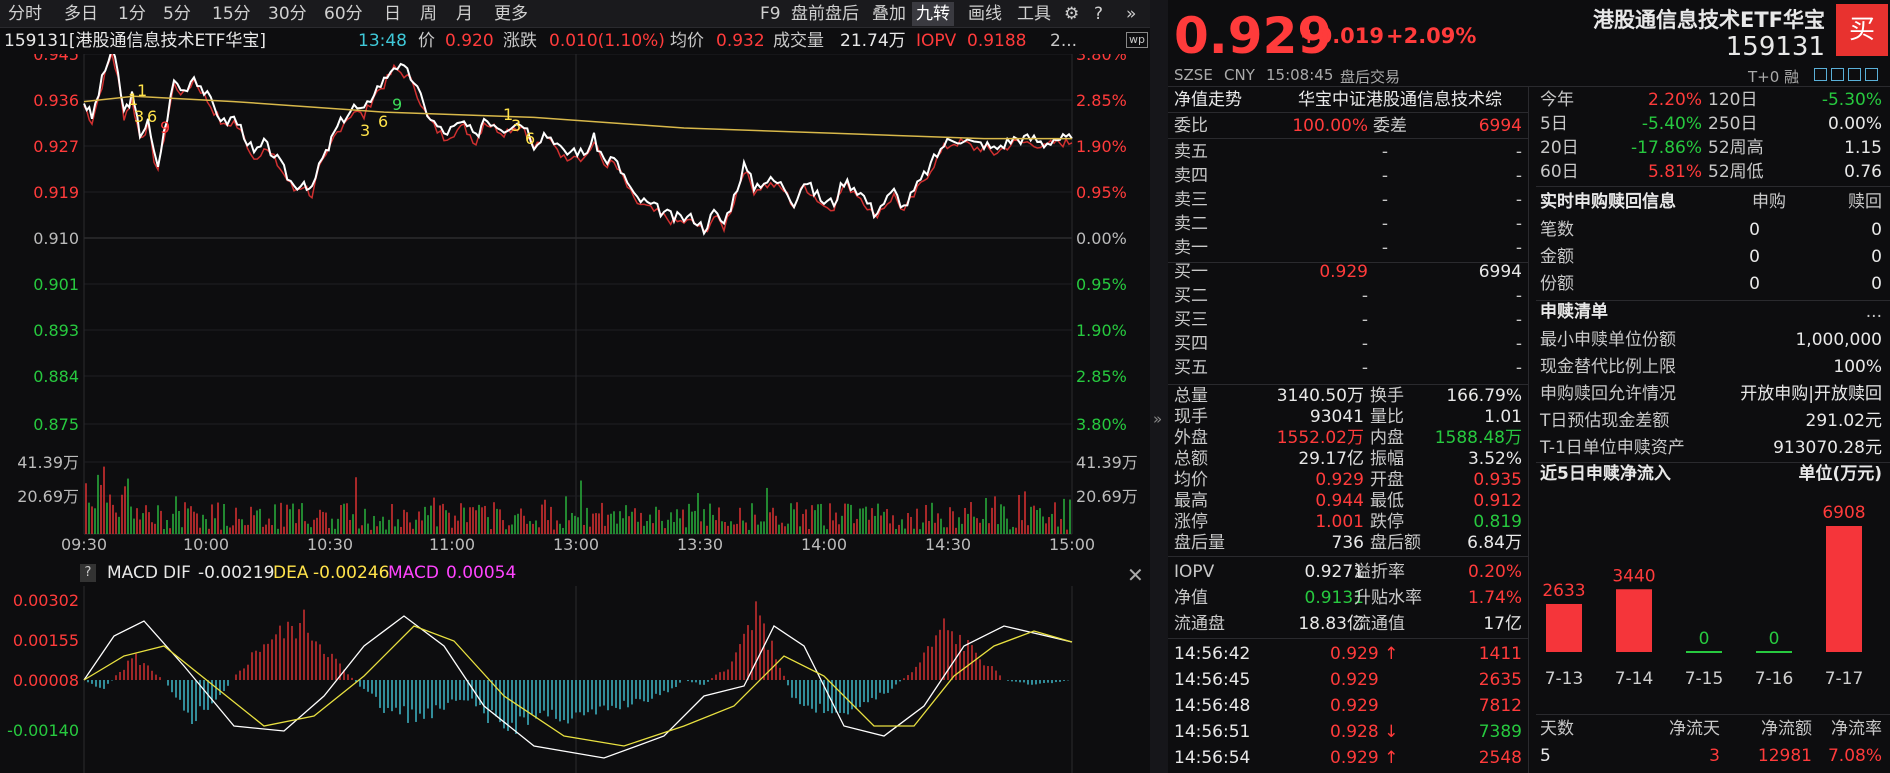 The width and height of the screenshot is (1890, 773). Describe the element at coordinates (1820, 74) in the screenshot. I see `edit-icon` at that location.